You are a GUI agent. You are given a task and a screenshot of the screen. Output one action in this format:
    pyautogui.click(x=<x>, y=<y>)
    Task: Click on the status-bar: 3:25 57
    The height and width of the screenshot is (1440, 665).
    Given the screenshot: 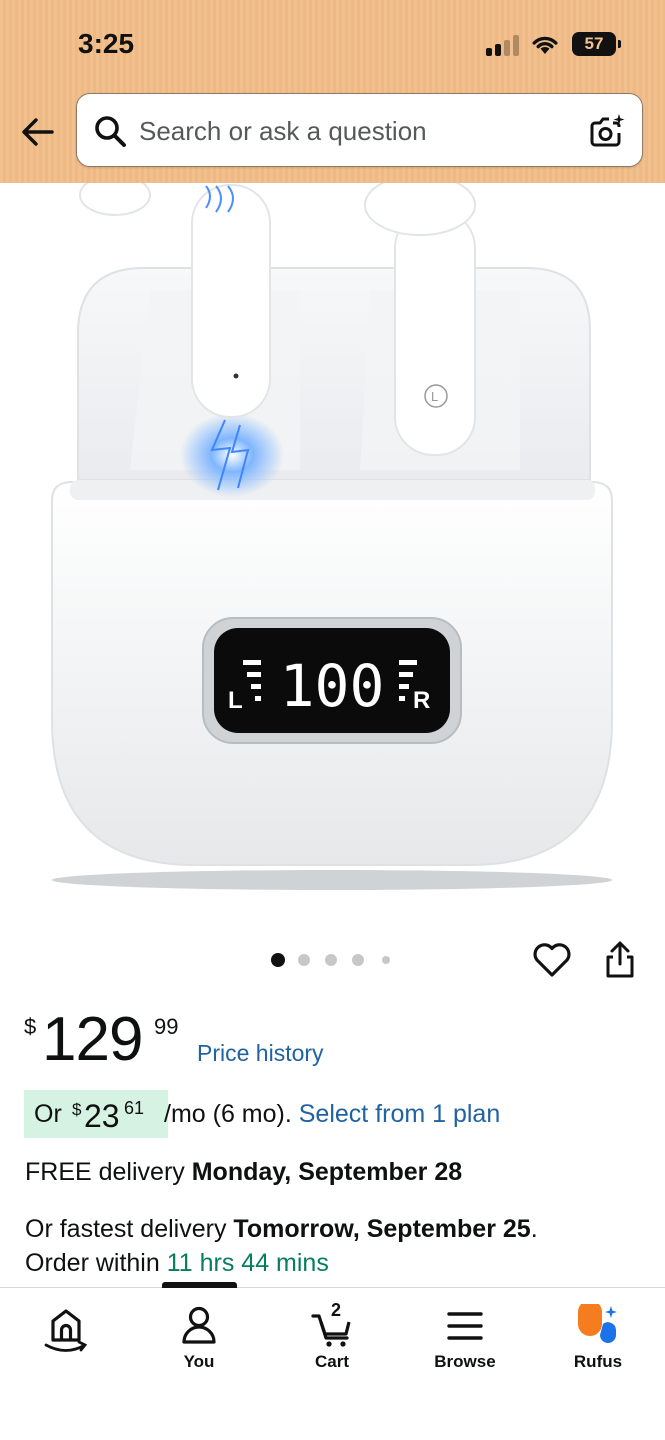 What is the action you would take?
    pyautogui.click(x=332, y=44)
    